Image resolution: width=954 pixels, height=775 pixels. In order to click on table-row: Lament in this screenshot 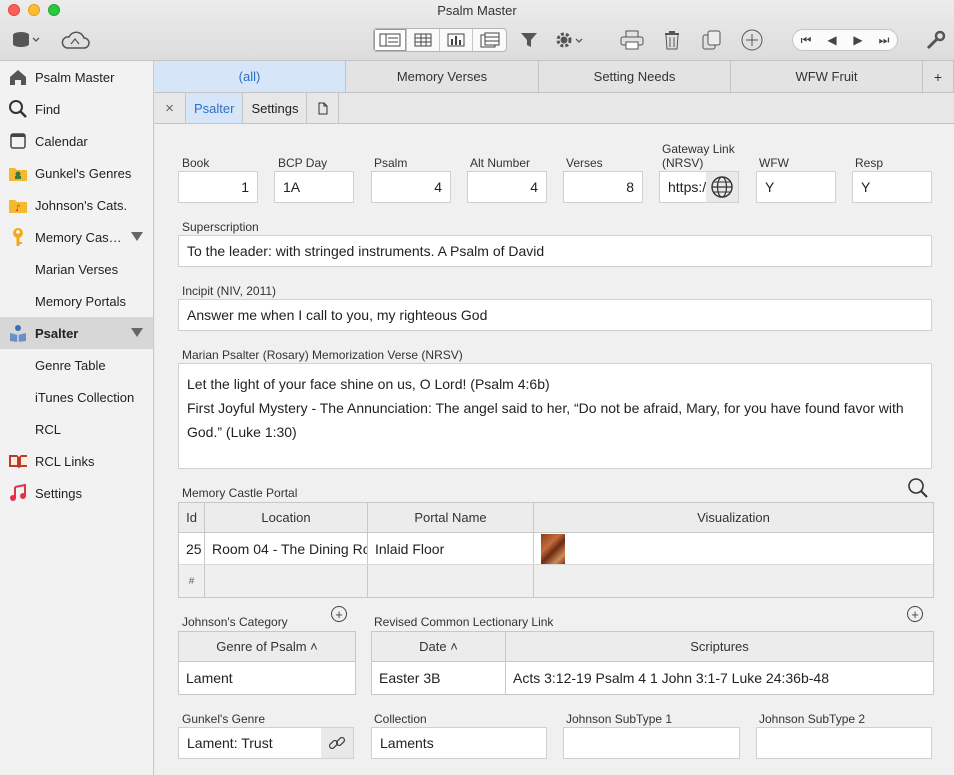, I will do `click(267, 678)`.